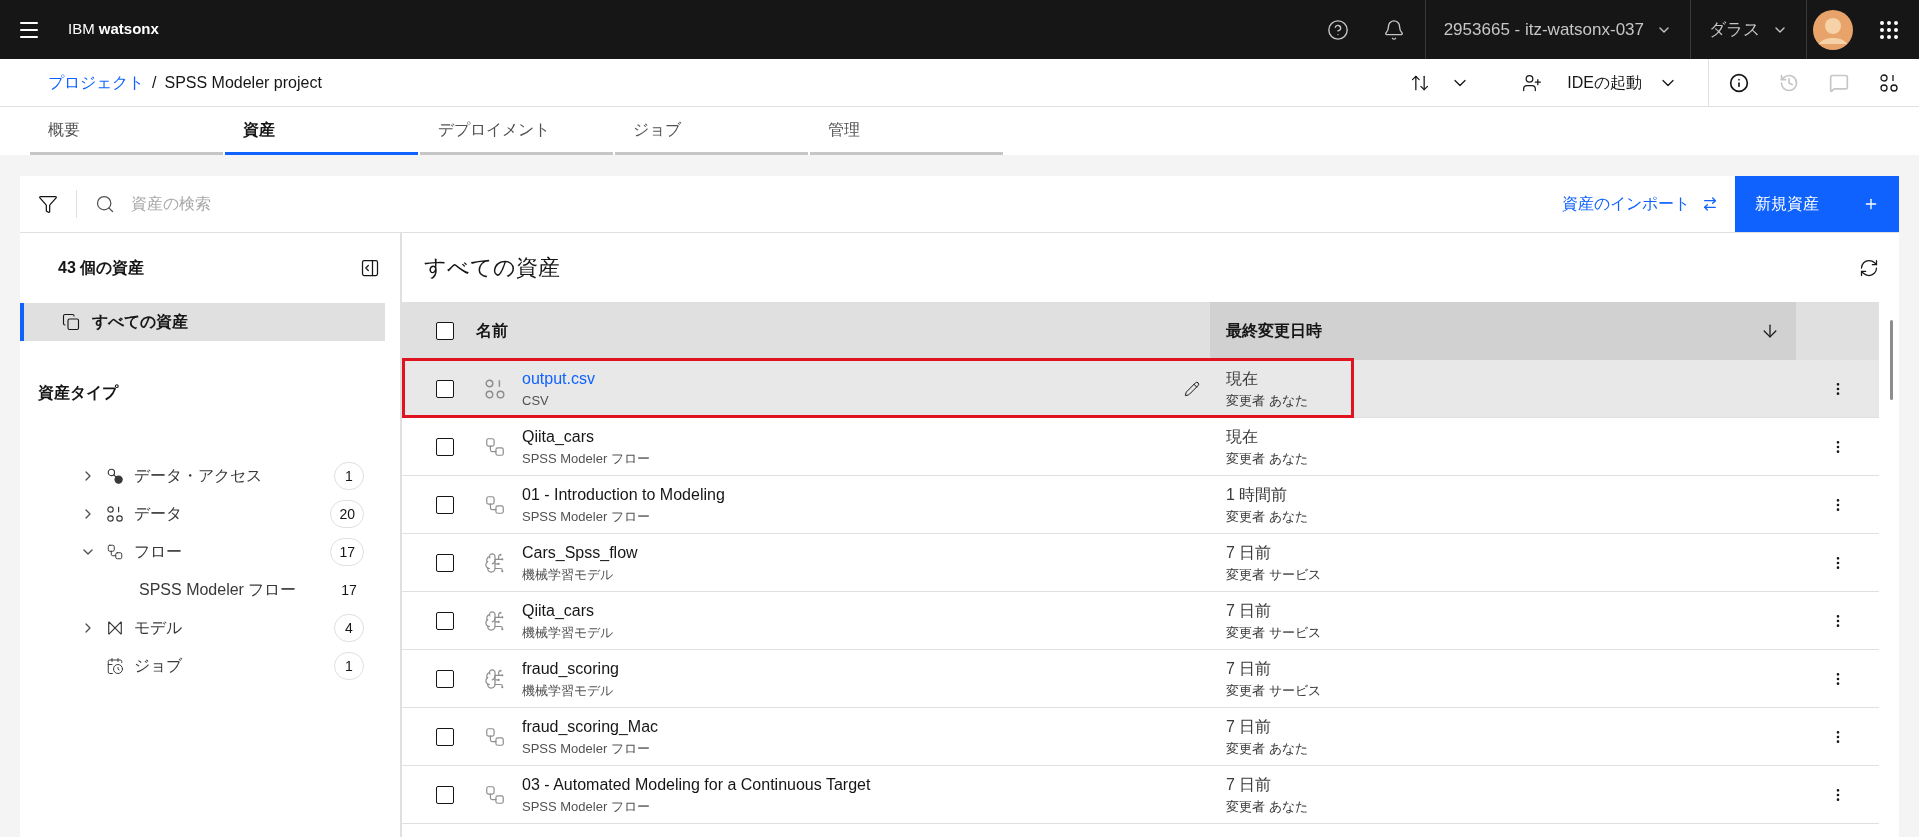 Image resolution: width=1919 pixels, height=837 pixels. I want to click on asset-name: fraud_scoring_Mac, so click(861, 726).